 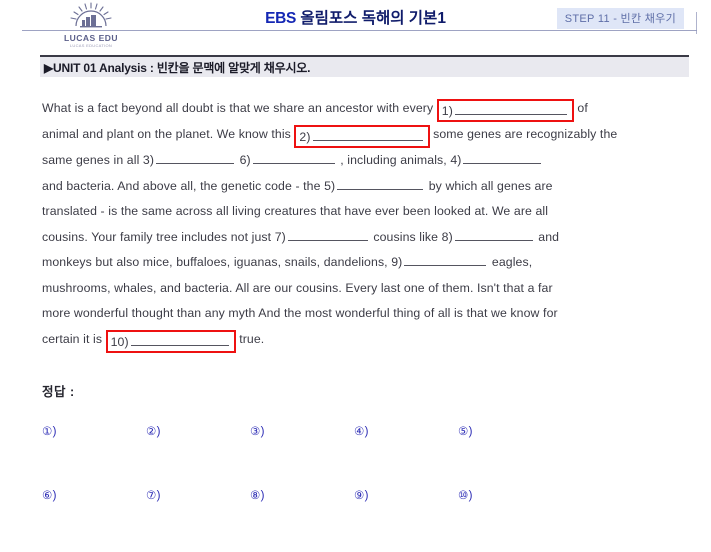 I want to click on passage-text-run: certain it is, so click(x=74, y=338).